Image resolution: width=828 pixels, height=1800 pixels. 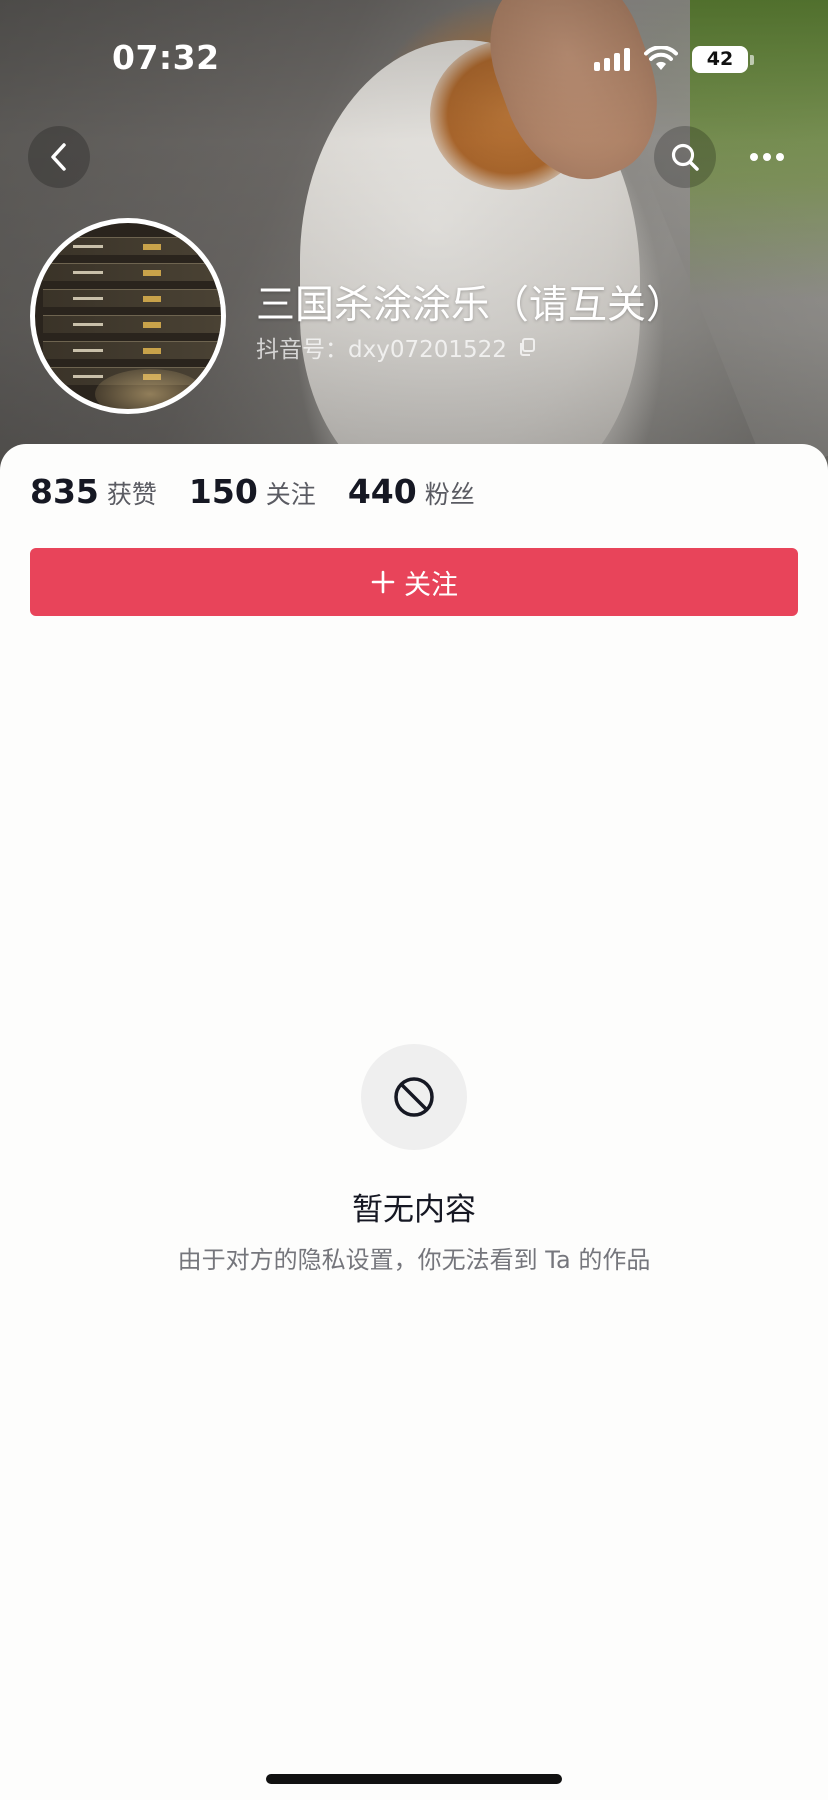 What do you see at coordinates (131, 494) in the screenshot?
I see `stat-likes-label: 获赞` at bounding box center [131, 494].